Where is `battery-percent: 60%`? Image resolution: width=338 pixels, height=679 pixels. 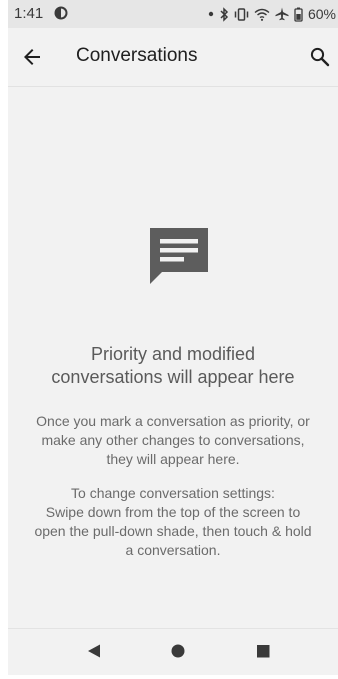
battery-percent: 60% is located at coordinates (321, 14).